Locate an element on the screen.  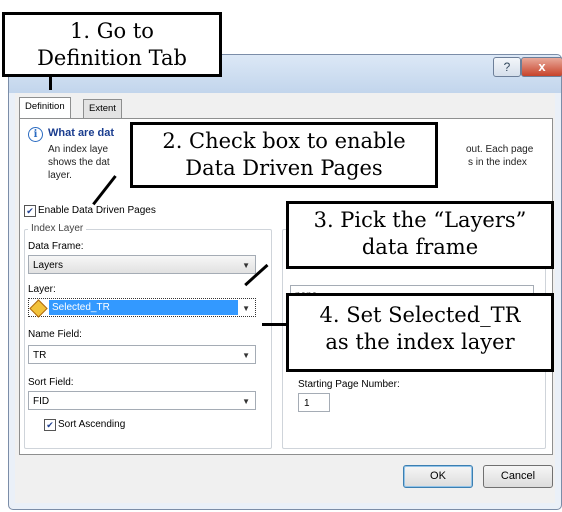
sort-ascending-label: Sort Ascending is located at coordinates (92, 424).